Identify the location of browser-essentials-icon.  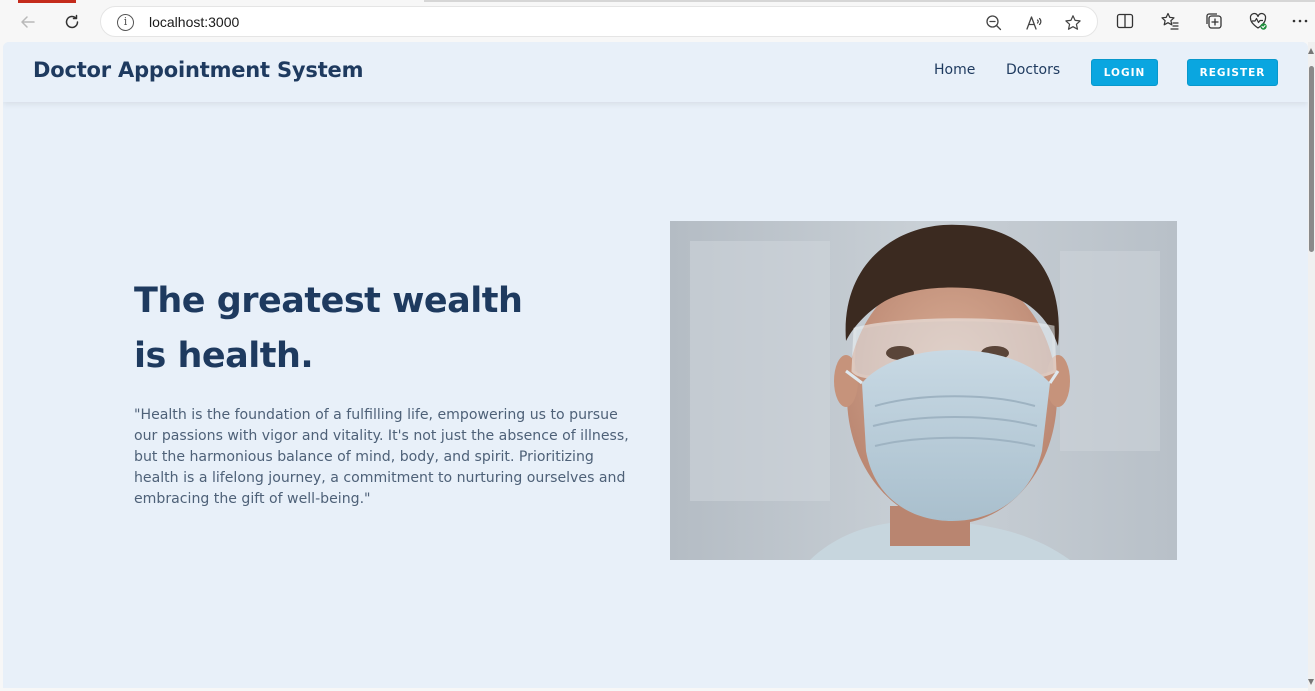
(1258, 21).